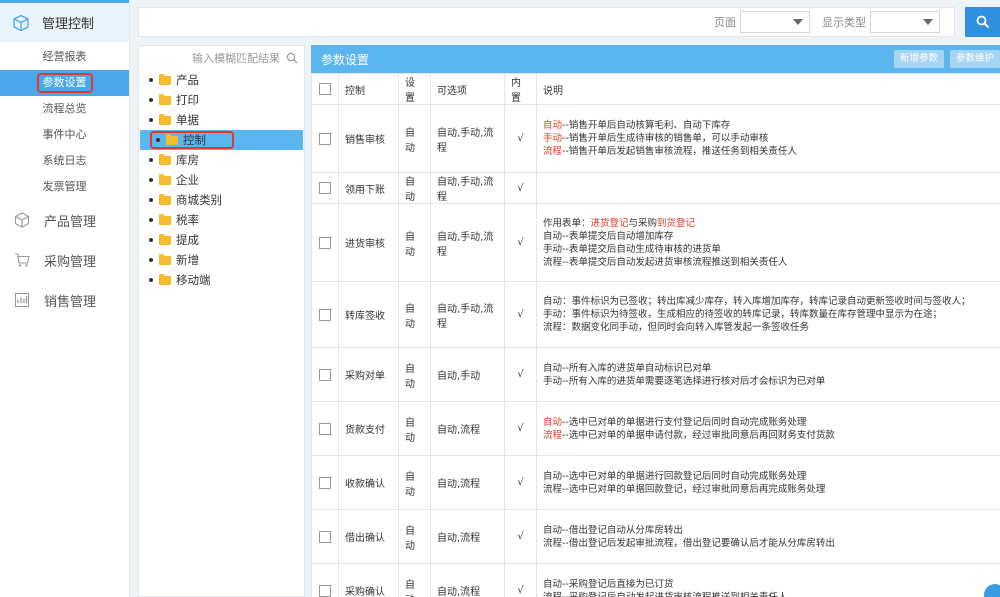 This screenshot has width=1000, height=597. I want to click on desc-line: 流程--采购登记后自动发起进货审核流程推送到相关责任人, so click(768, 594).